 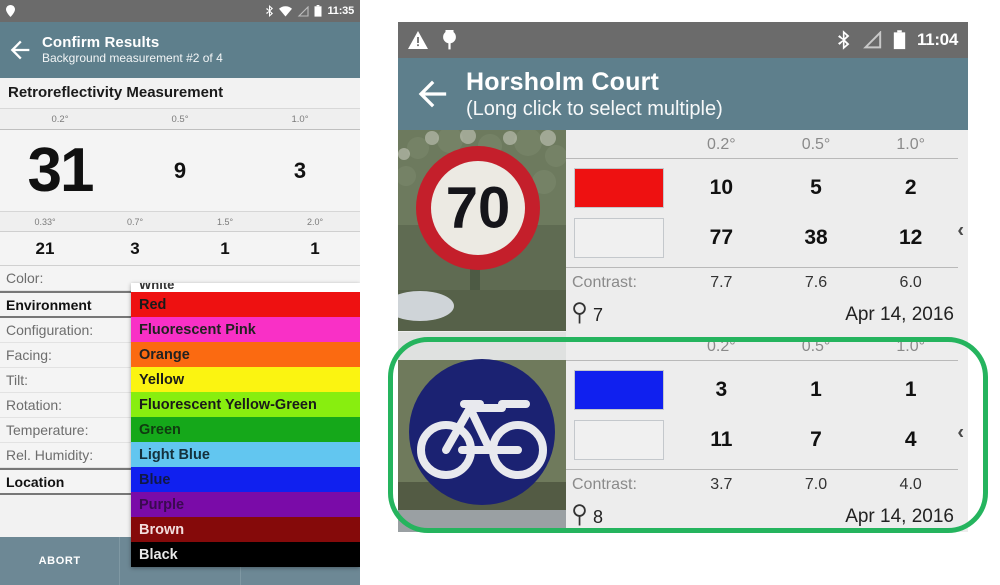 I want to click on measurement-value: 11, so click(x=721, y=439).